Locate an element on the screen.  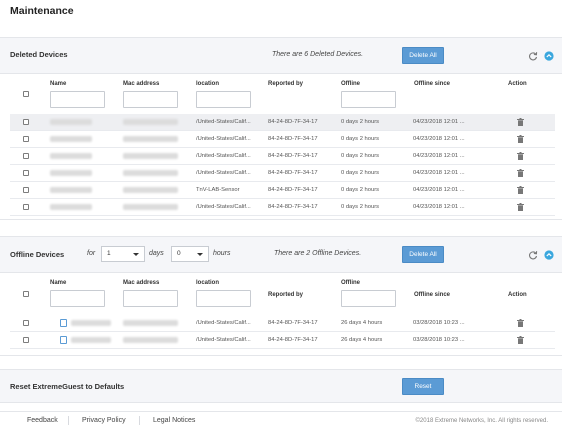
offline-devices-title: Offline Devices is located at coordinates (37, 254).